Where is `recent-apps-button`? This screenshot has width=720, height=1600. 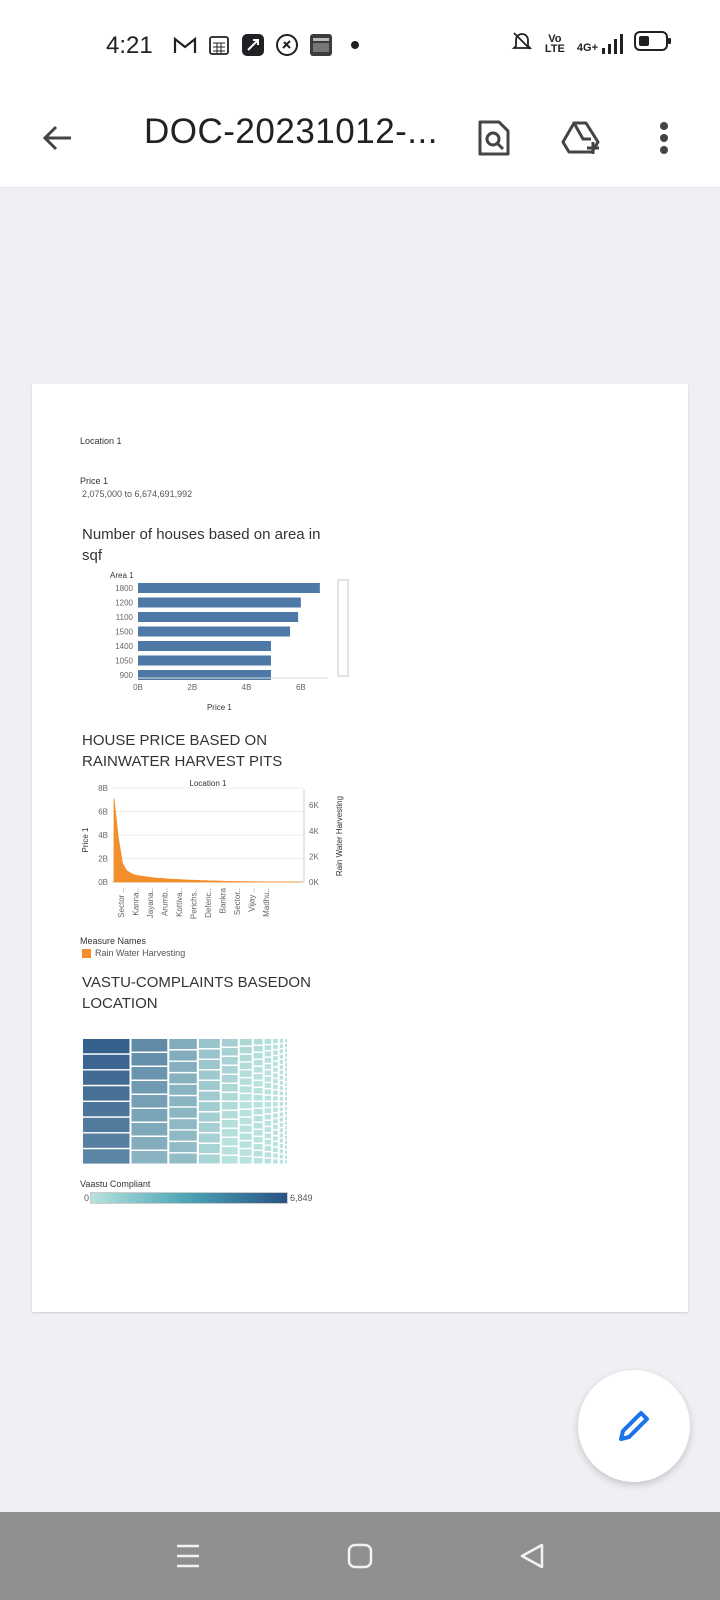
recent-apps-button is located at coordinates (188, 1556).